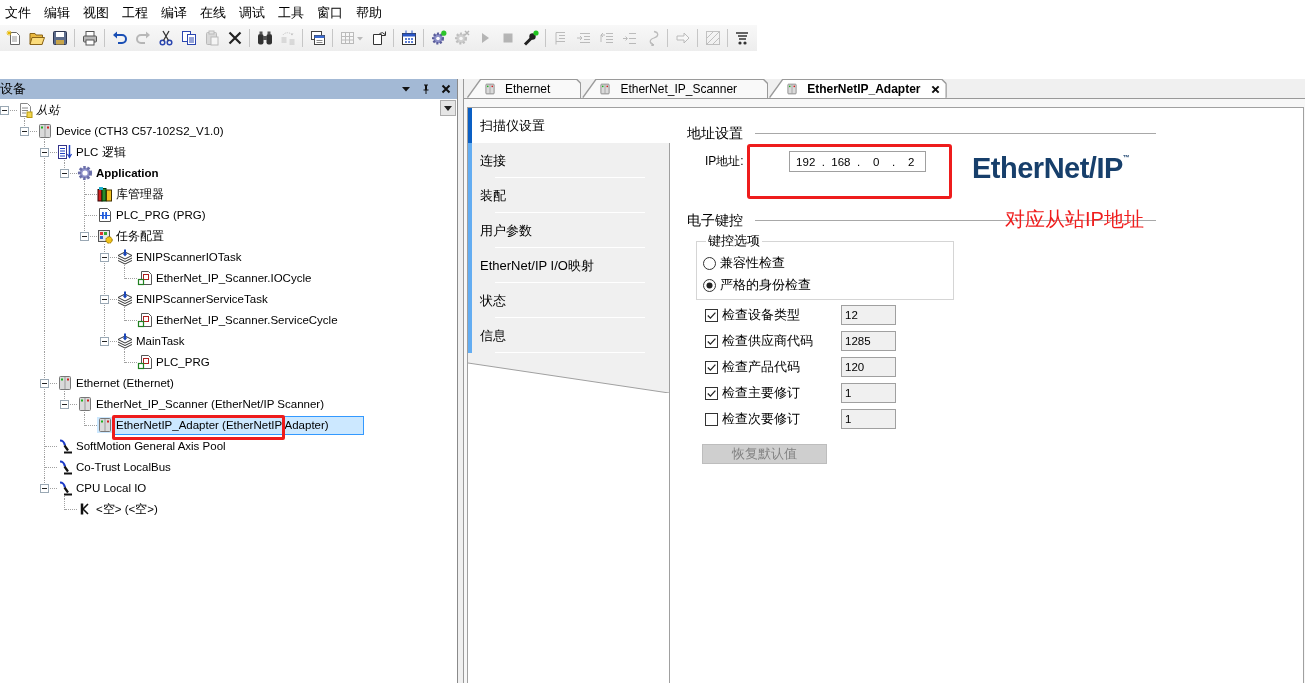  I want to click on tree-item: EtherNet_IP_Scanner.IOCycle, so click(234, 278).